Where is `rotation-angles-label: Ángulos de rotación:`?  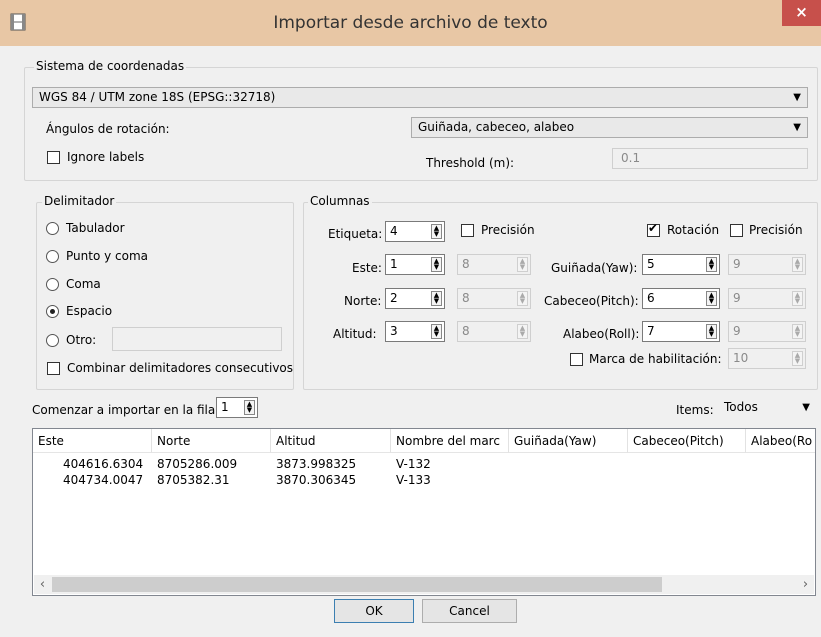 rotation-angles-label: Ángulos de rotación: is located at coordinates (108, 129).